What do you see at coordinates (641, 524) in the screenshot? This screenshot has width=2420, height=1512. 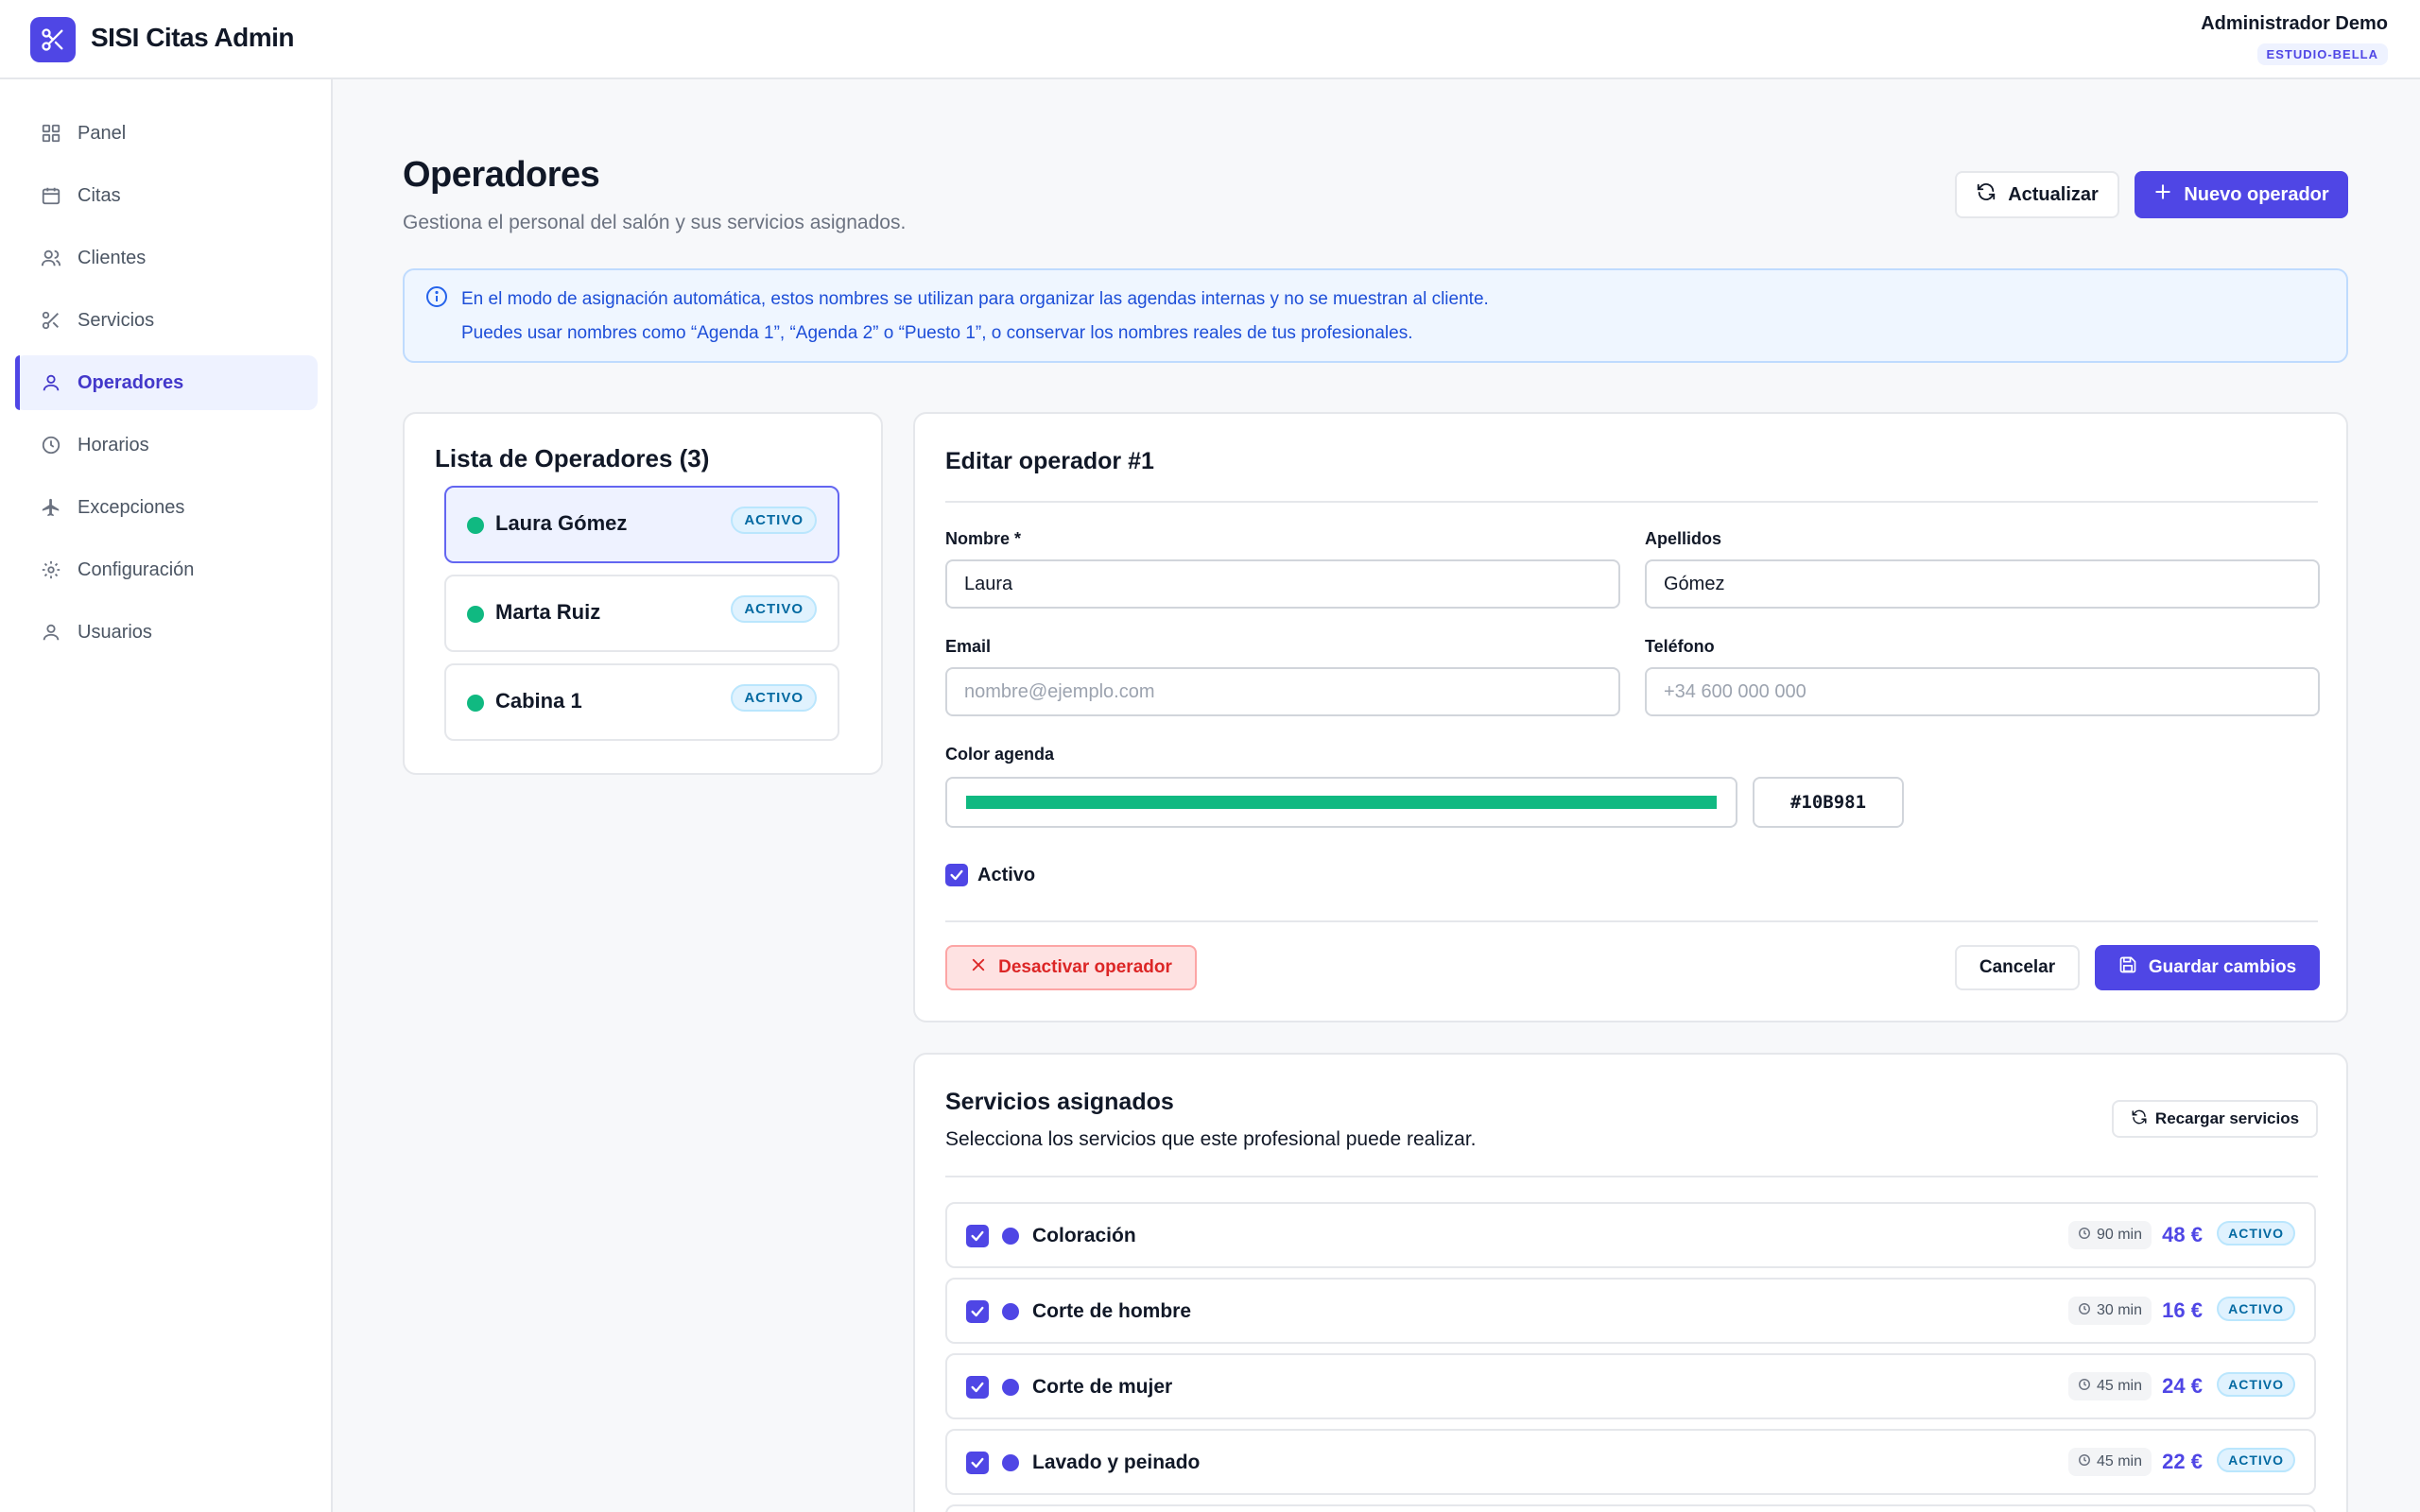 I see `operator-item-laura: Laura Gómez ACTIVO` at bounding box center [641, 524].